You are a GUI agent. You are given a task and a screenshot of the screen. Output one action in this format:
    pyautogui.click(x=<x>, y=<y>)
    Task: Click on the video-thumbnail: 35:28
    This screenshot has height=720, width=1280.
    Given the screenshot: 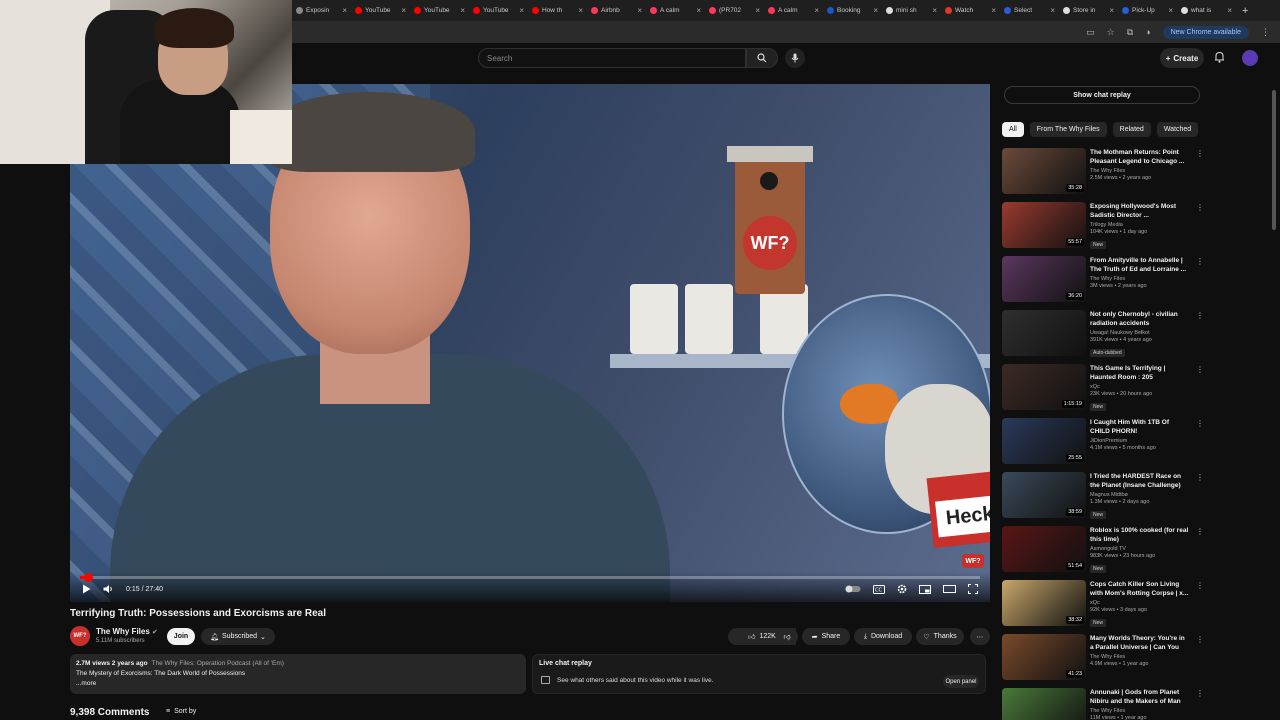 What is the action you would take?
    pyautogui.click(x=1044, y=171)
    